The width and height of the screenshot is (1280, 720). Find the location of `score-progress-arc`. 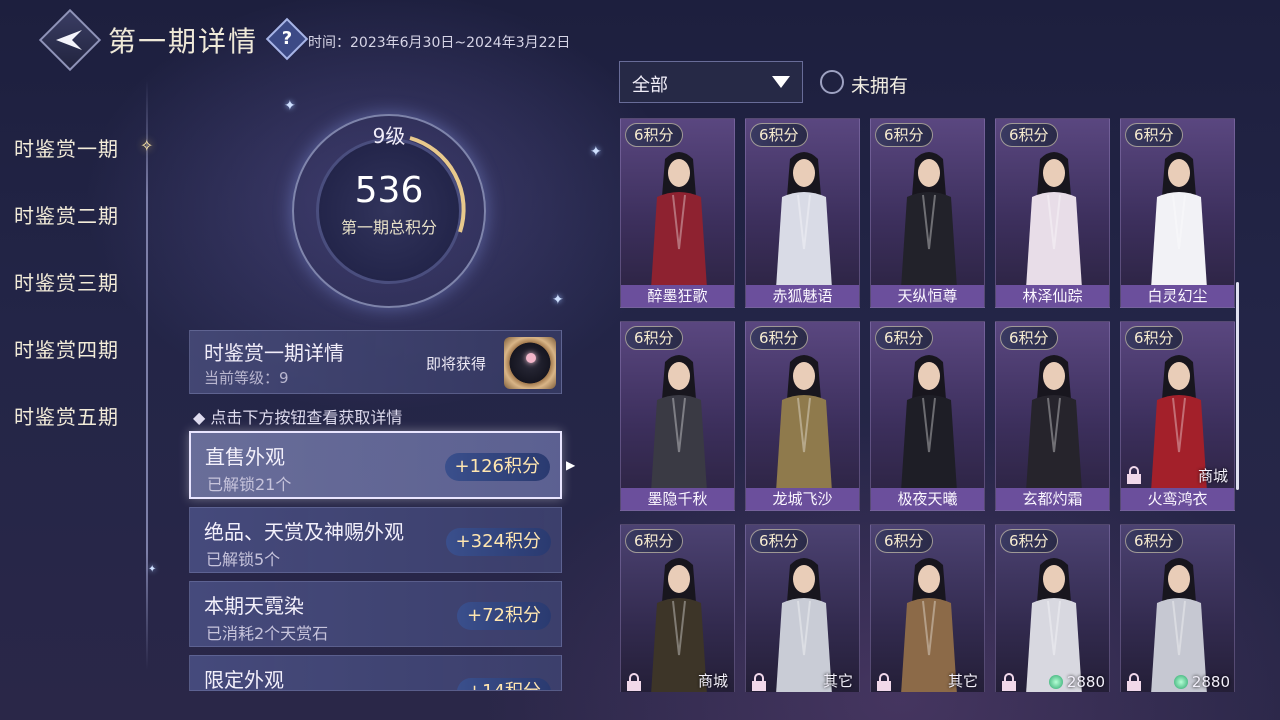

score-progress-arc is located at coordinates (437, 184).